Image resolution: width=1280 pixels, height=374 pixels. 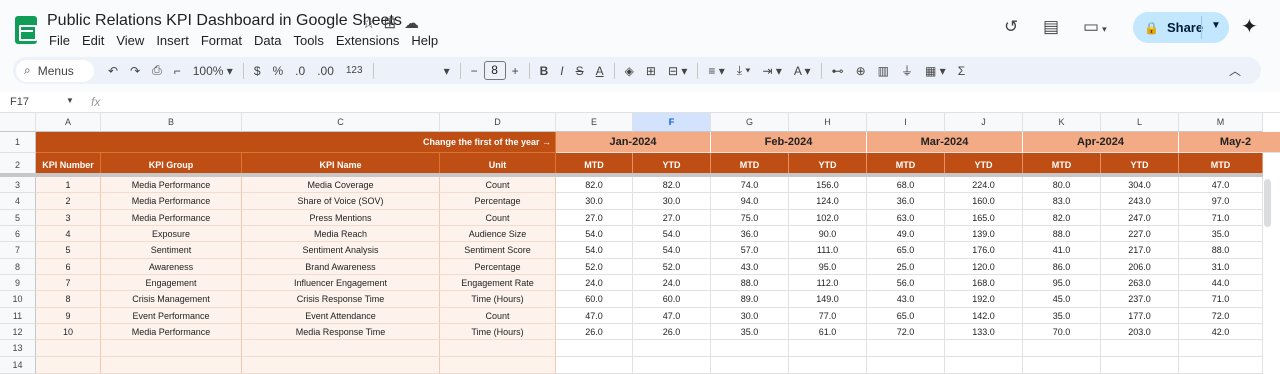 What do you see at coordinates (68, 316) in the screenshot?
I see `kpi-number-cell: 9` at bounding box center [68, 316].